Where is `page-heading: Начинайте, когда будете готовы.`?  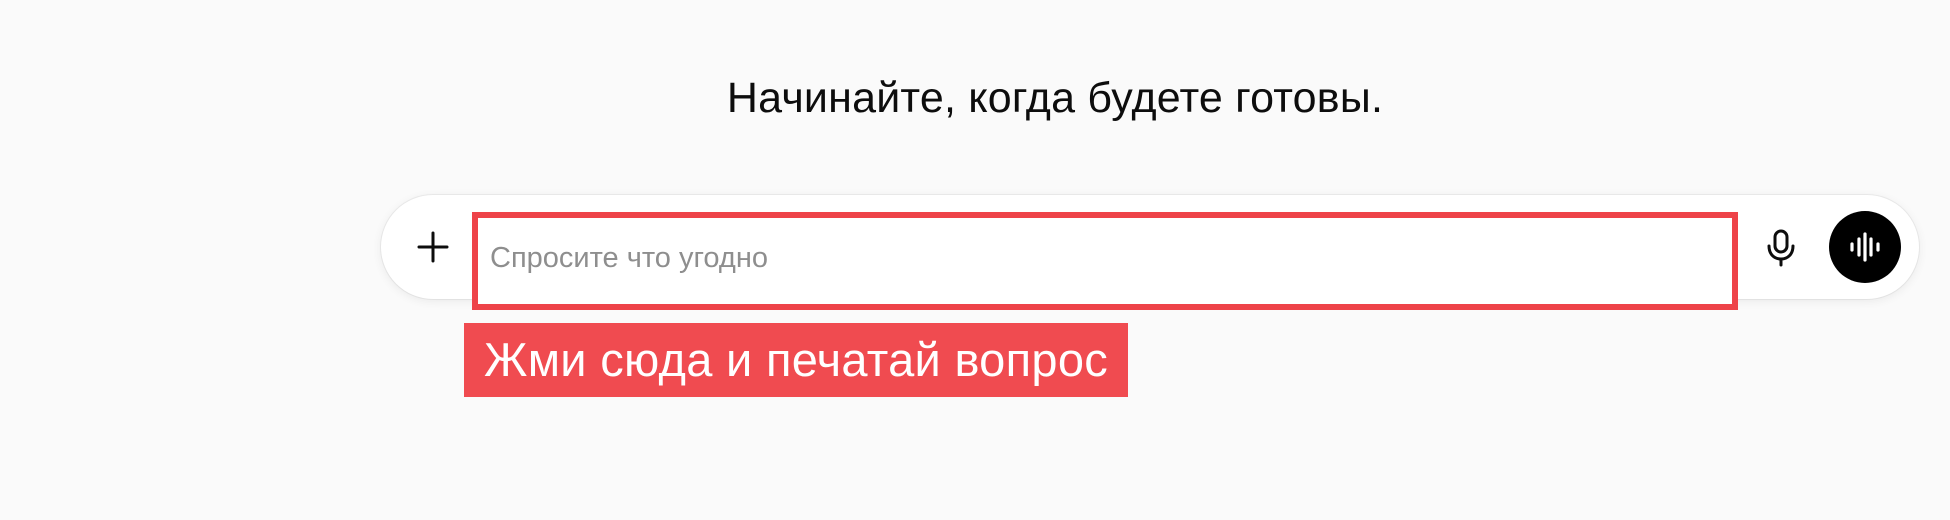
page-heading: Начинайте, когда будете готовы. is located at coordinates (1055, 98).